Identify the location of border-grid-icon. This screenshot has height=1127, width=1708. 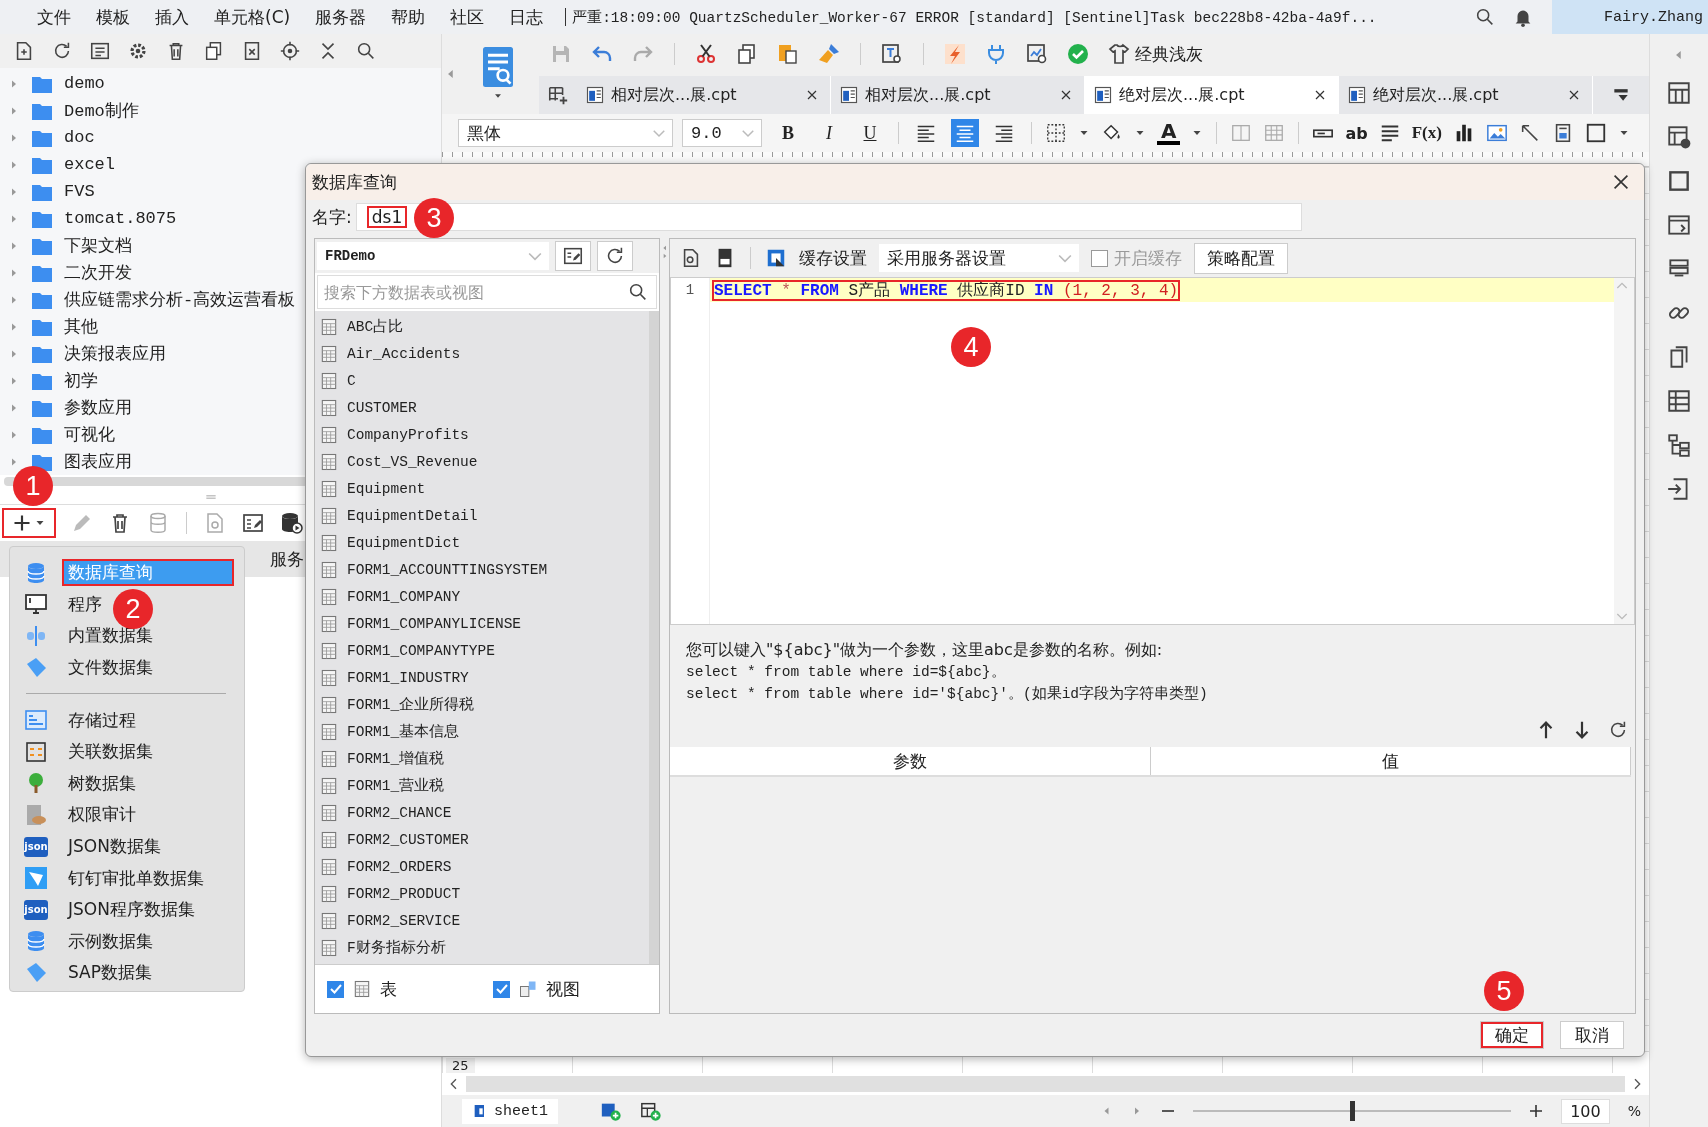
(1056, 133).